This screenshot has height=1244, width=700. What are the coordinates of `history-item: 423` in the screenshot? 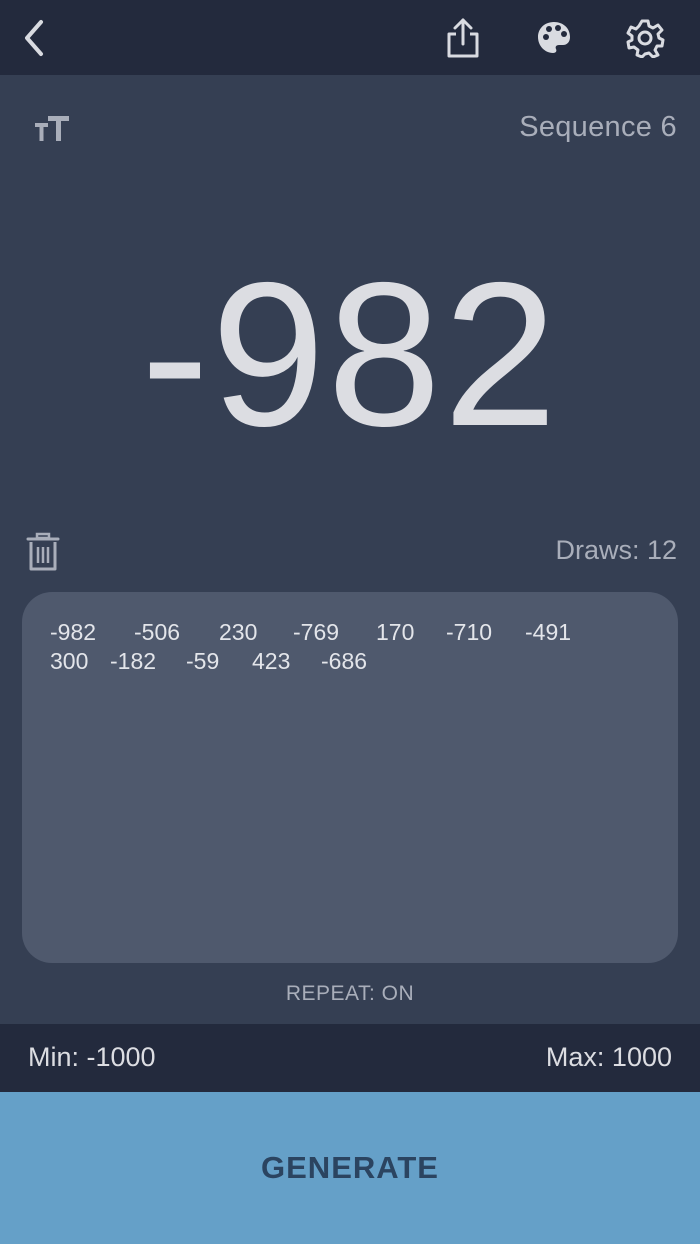 It's located at (271, 661).